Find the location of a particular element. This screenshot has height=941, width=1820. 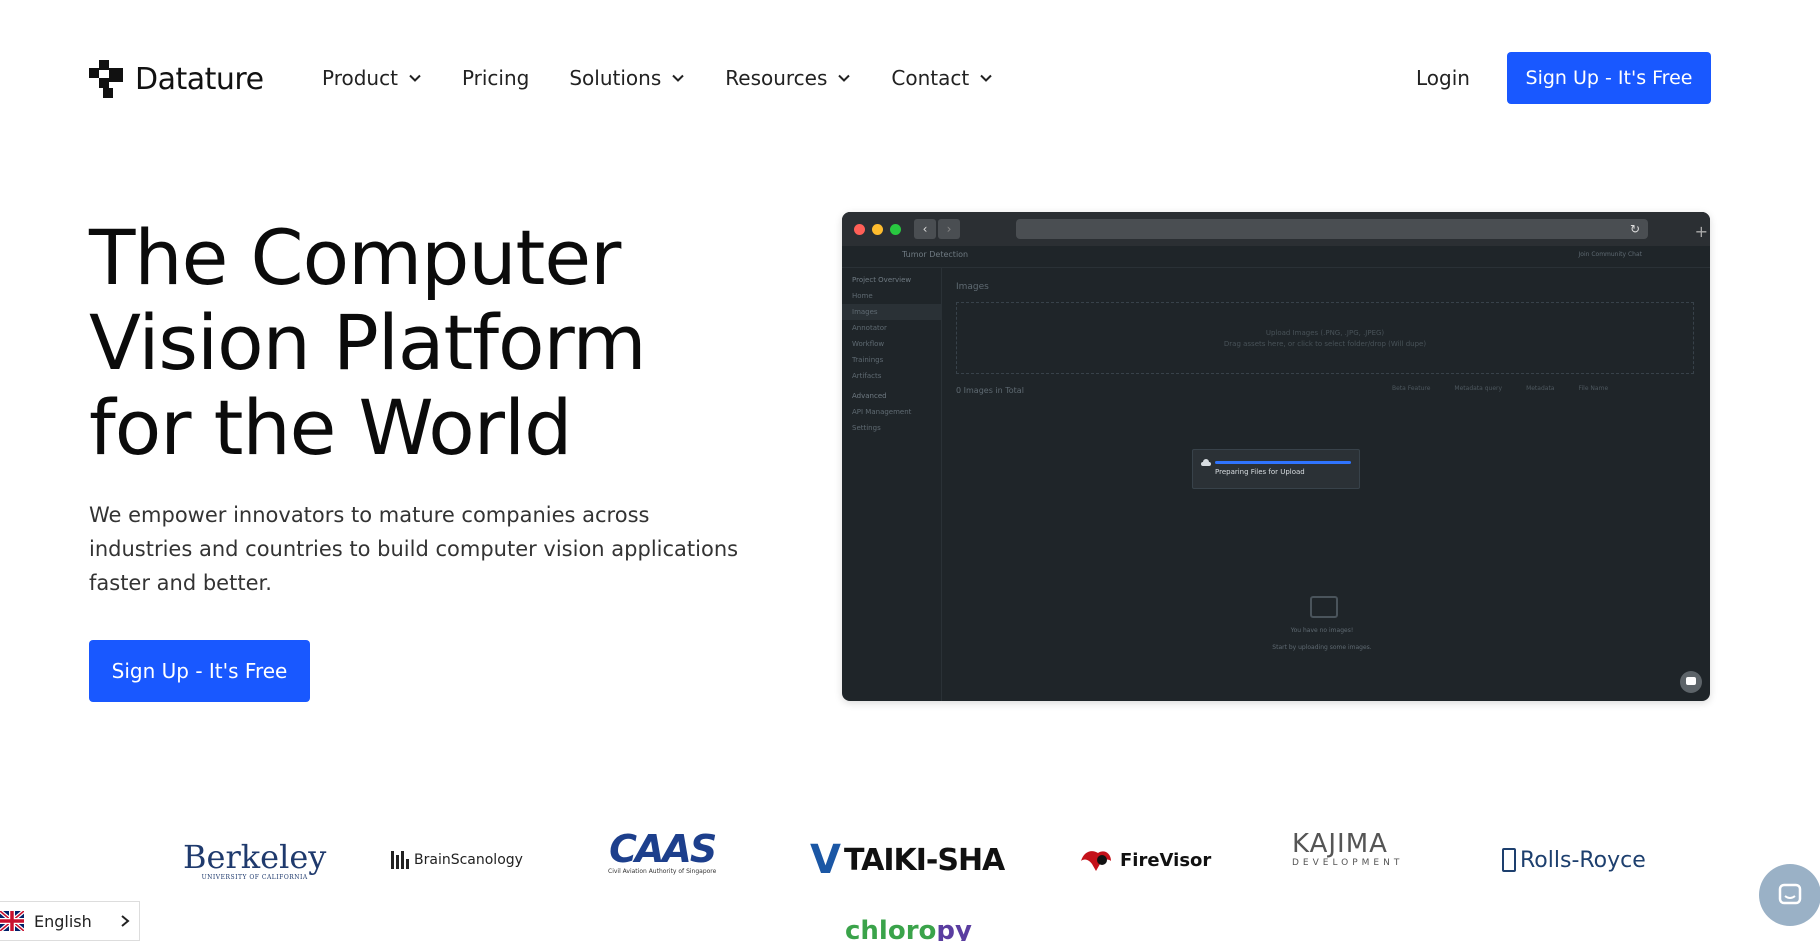

signup-button: Sign Up - It's Free is located at coordinates (1609, 78).